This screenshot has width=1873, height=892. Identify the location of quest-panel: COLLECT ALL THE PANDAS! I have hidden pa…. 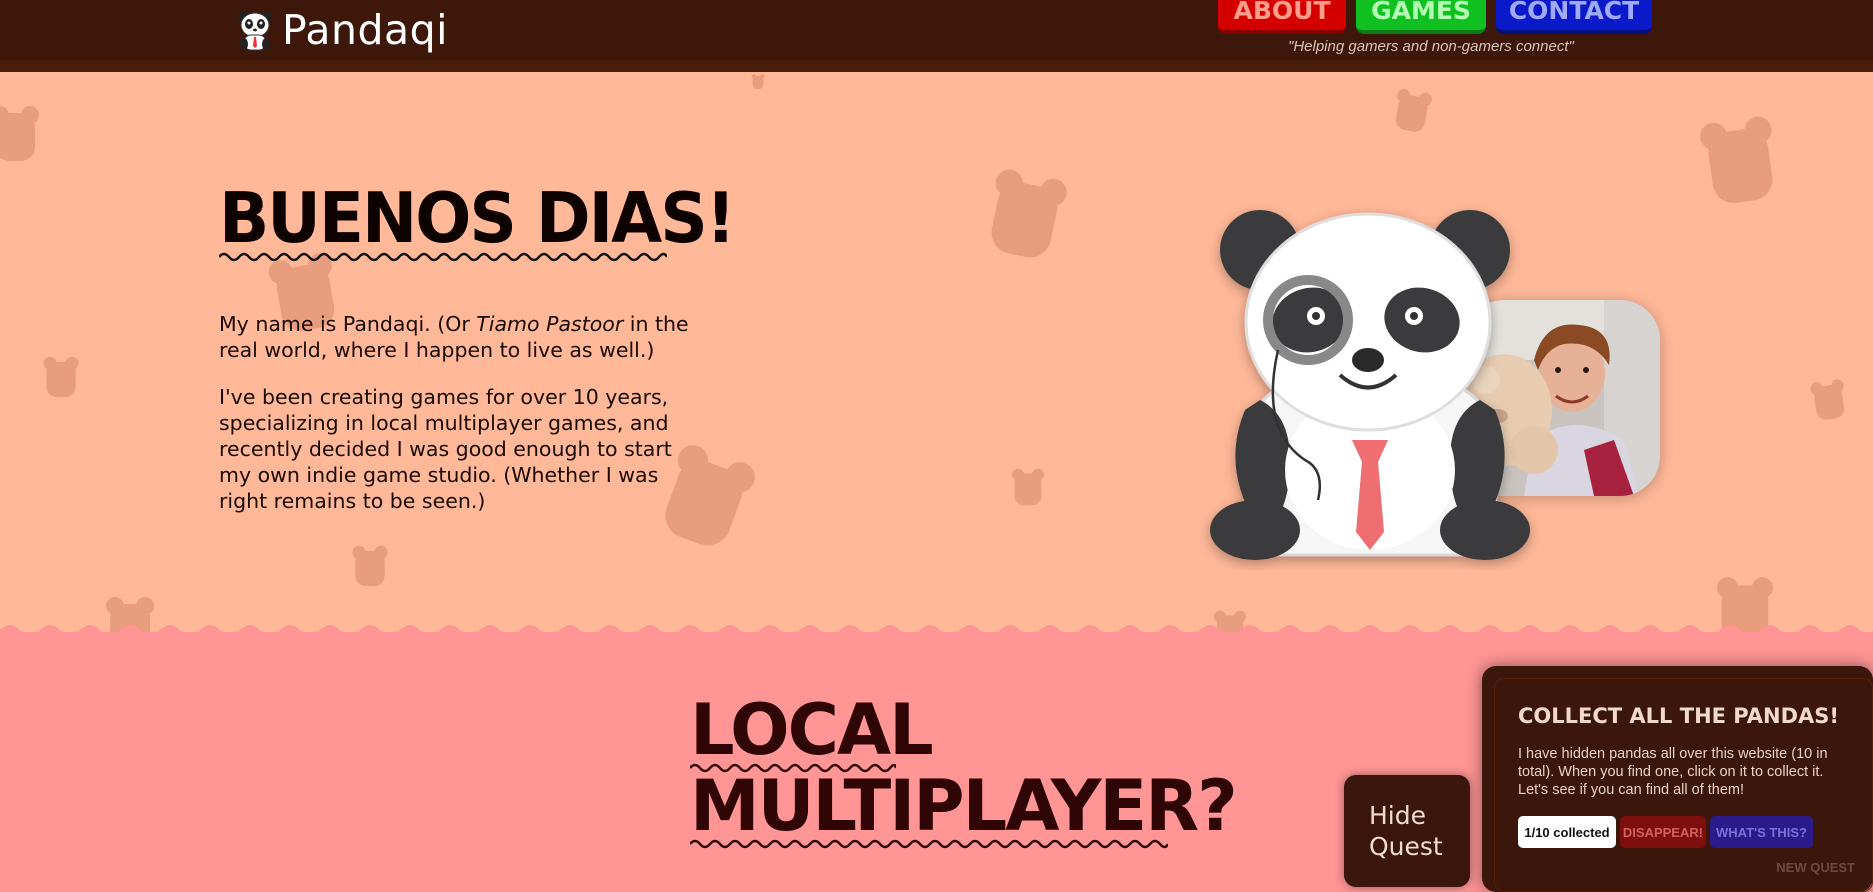
(1677, 779).